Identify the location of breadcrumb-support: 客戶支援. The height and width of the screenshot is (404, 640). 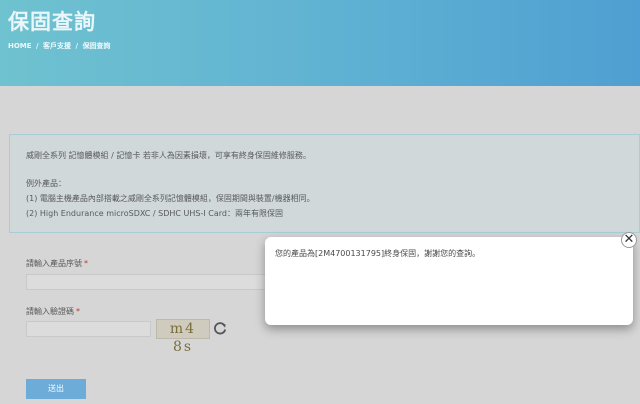
(57, 46).